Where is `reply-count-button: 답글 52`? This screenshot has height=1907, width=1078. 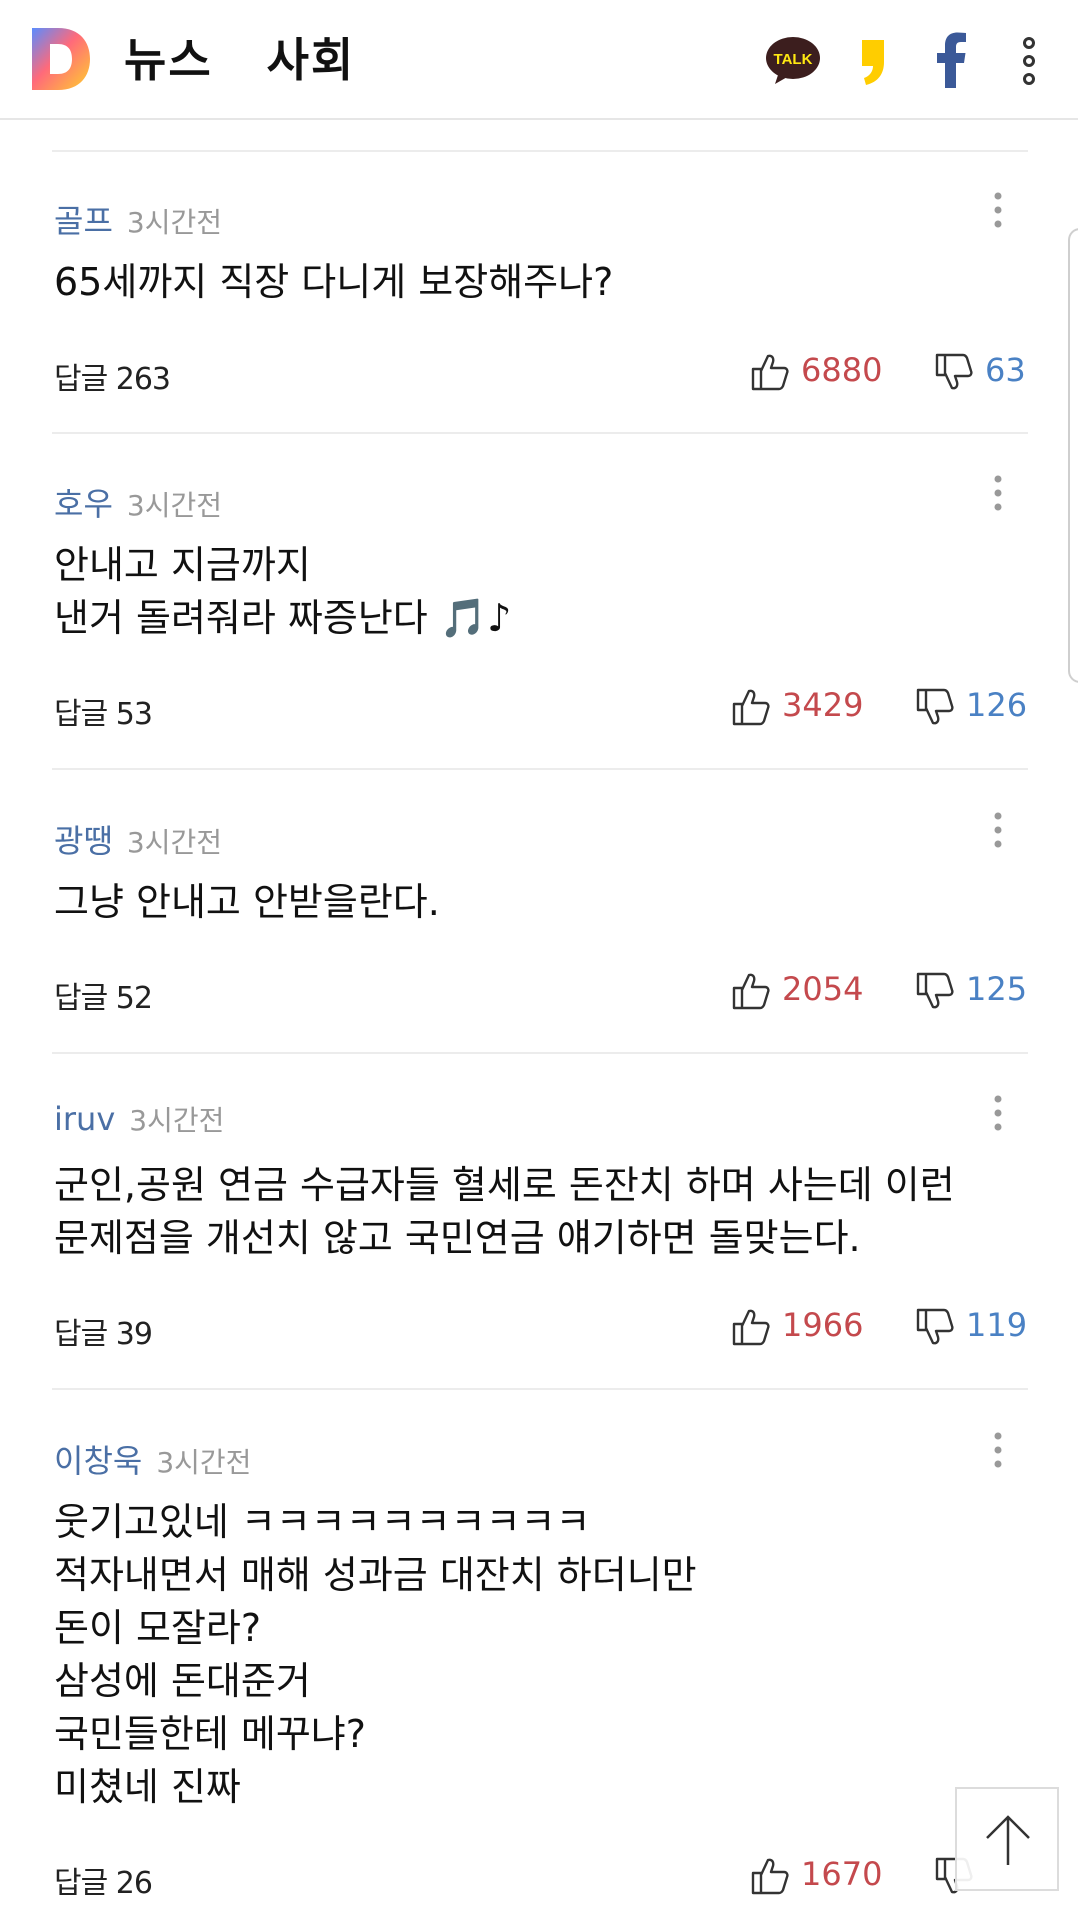 reply-count-button: 답글 52 is located at coordinates (103, 995).